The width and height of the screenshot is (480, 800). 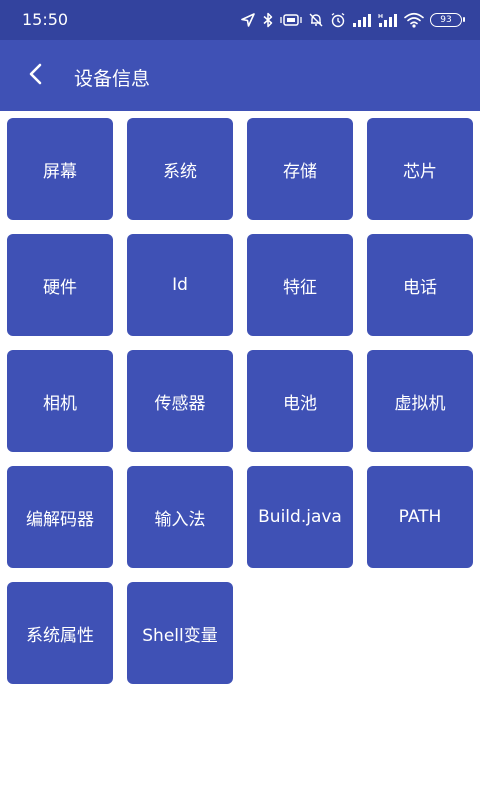 What do you see at coordinates (420, 285) in the screenshot?
I see `tile-phone: 电话` at bounding box center [420, 285].